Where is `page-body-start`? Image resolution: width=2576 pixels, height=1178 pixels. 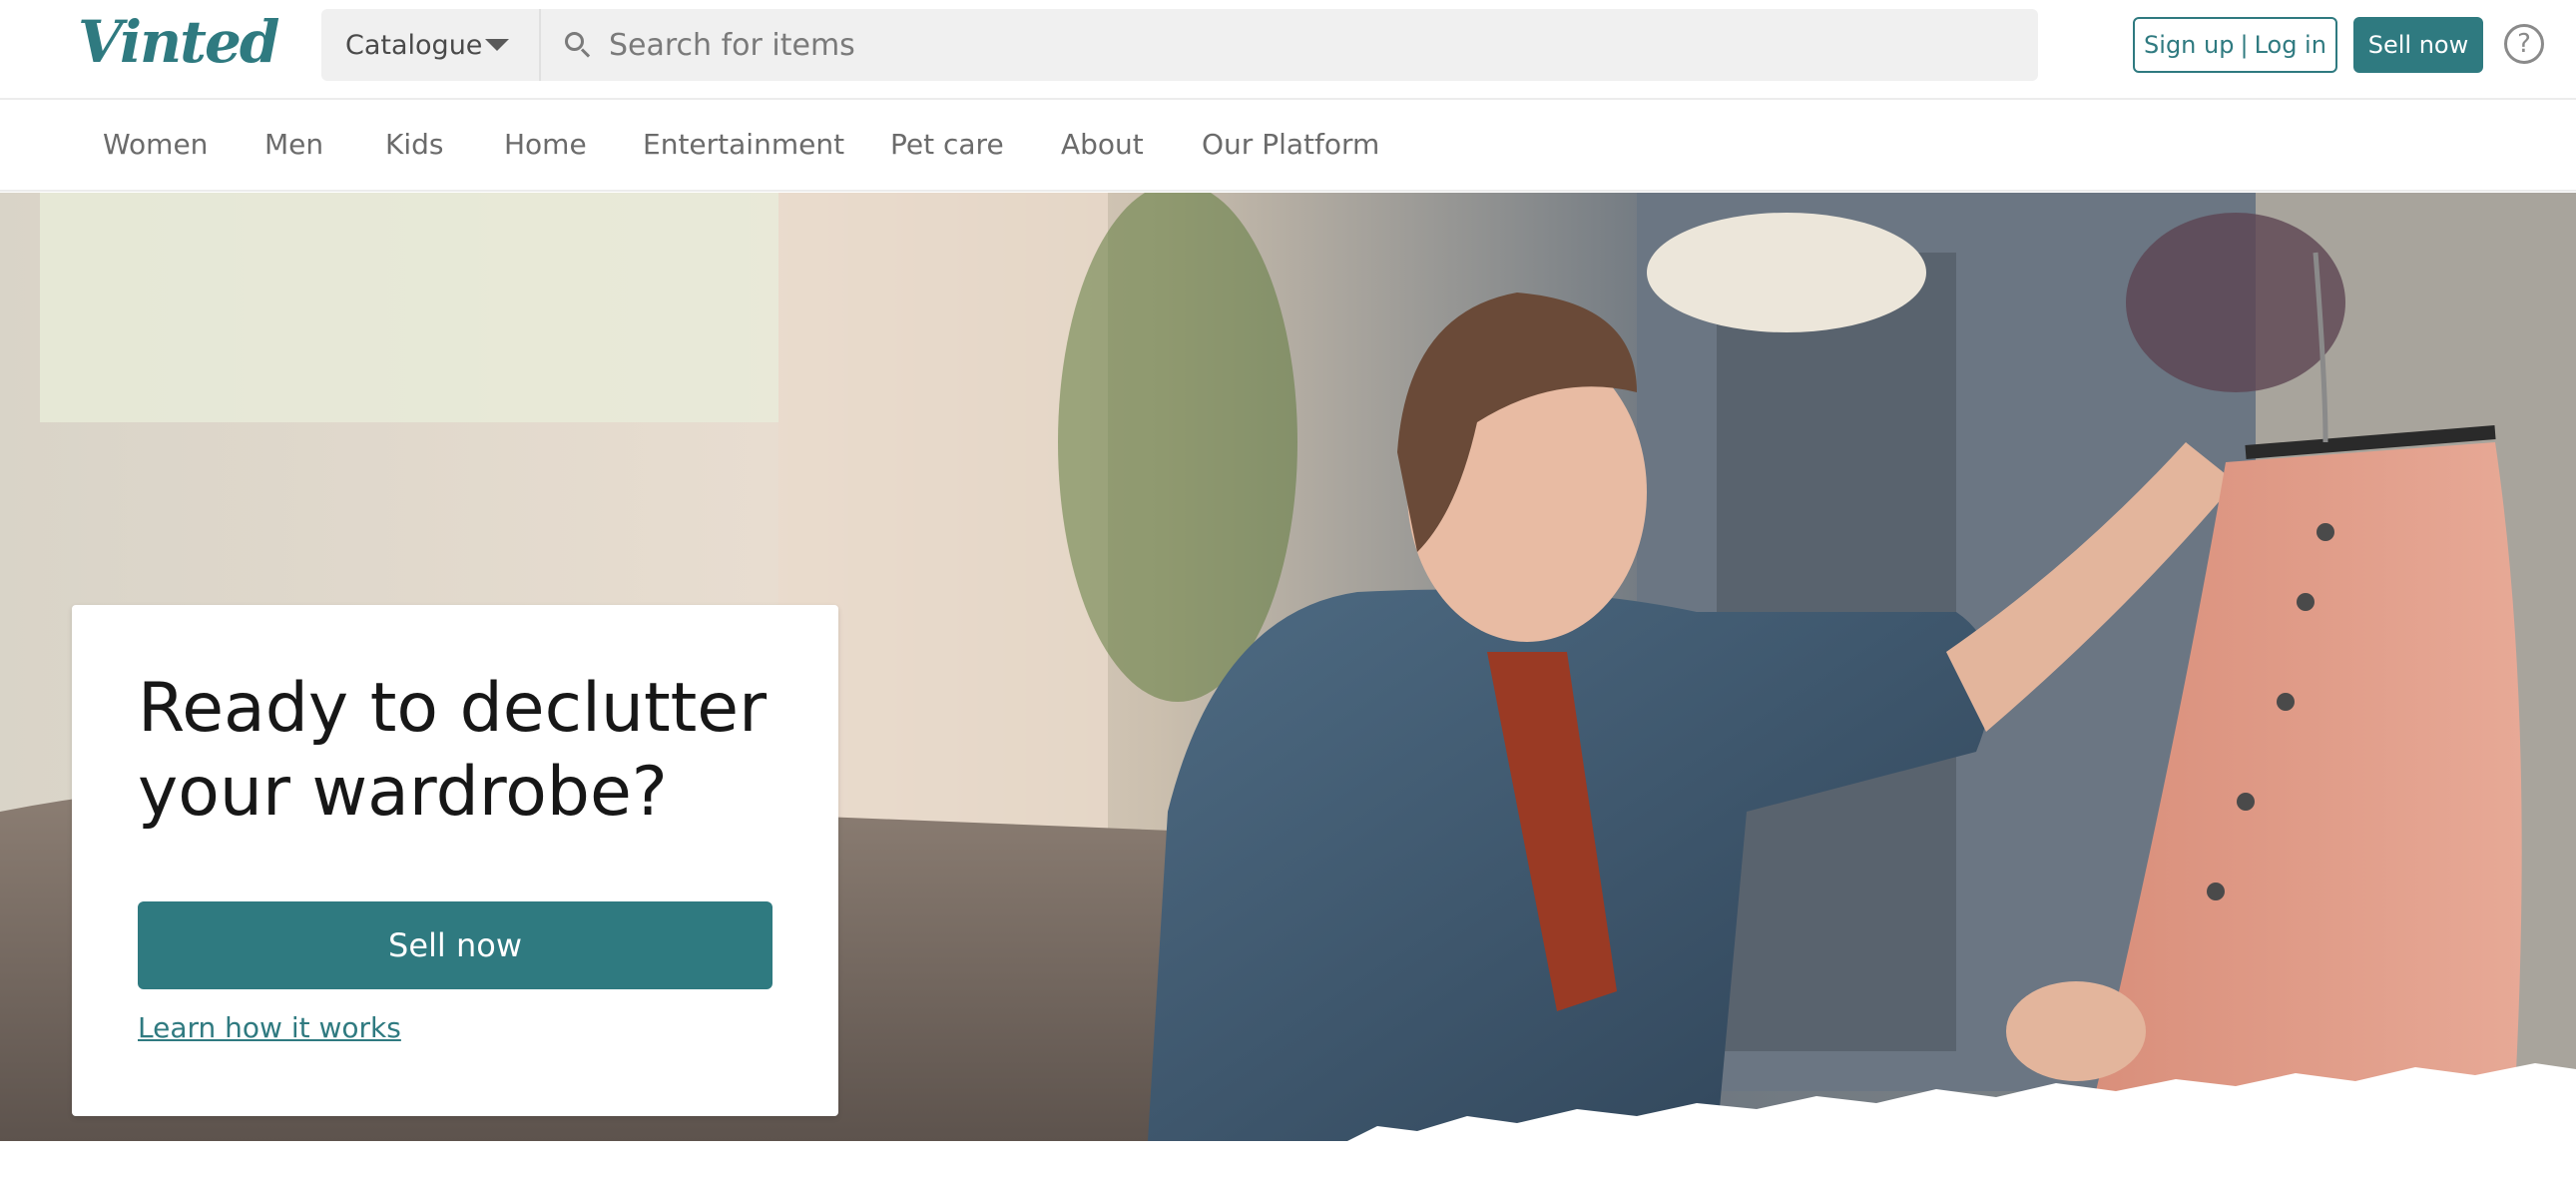 page-body-start is located at coordinates (1288, 1159).